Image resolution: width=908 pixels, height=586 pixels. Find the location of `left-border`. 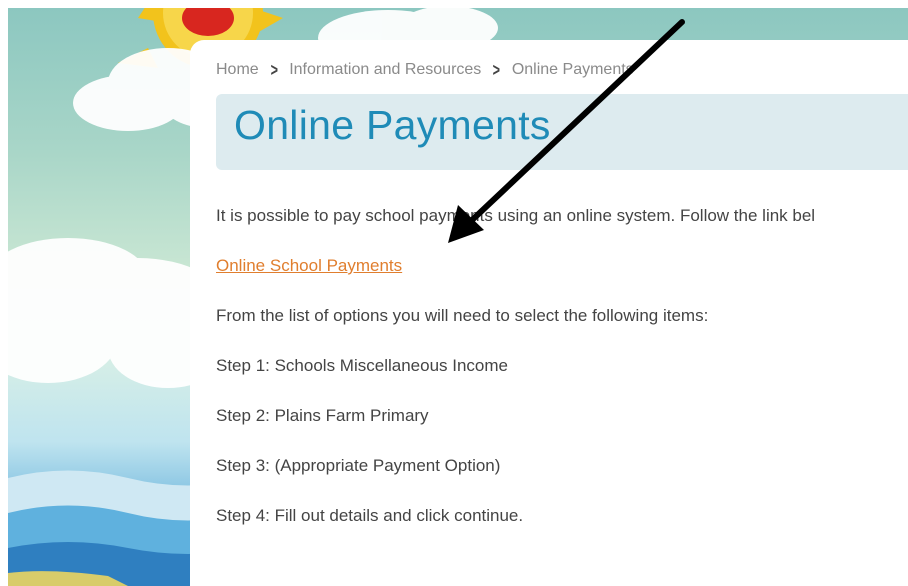

left-border is located at coordinates (4, 297).